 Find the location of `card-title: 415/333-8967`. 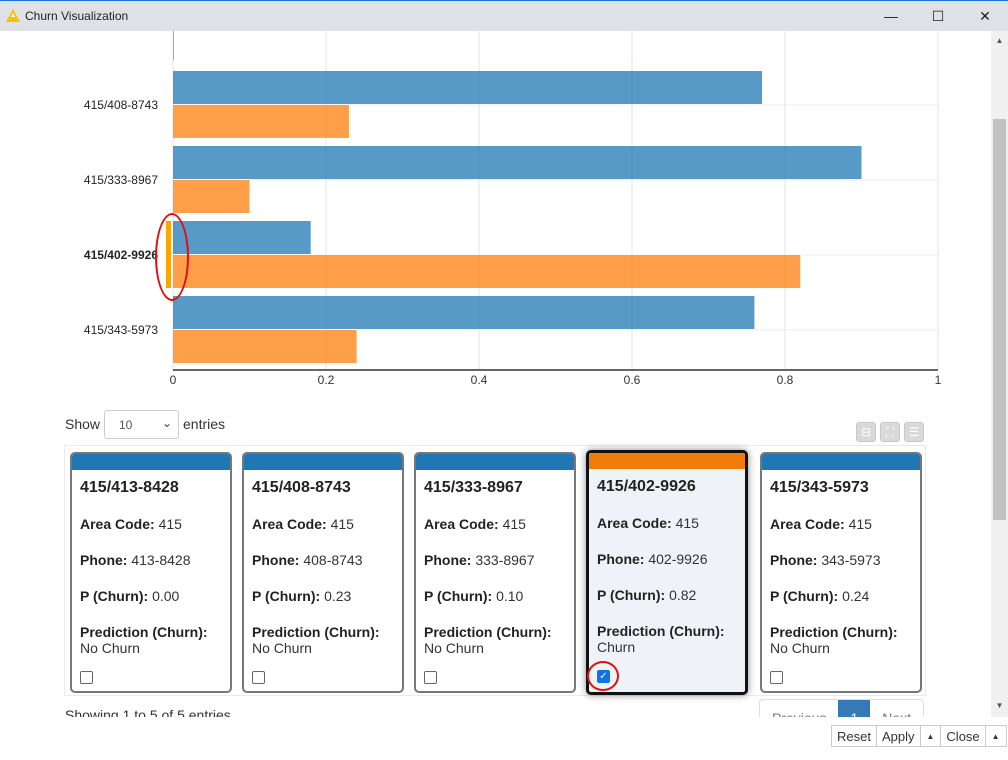

card-title: 415/333-8967 is located at coordinates (473, 487).